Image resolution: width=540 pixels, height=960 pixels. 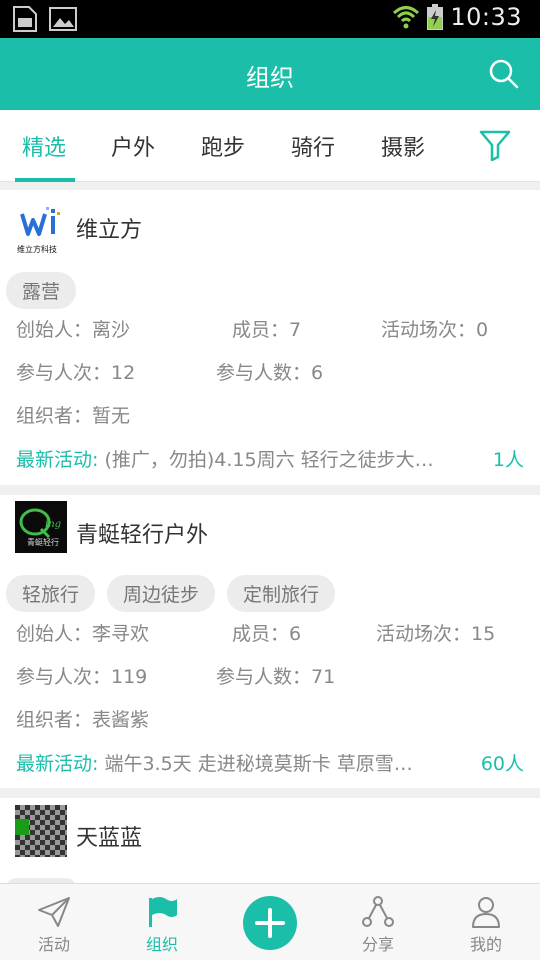 What do you see at coordinates (43, 542) in the screenshot?
I see `org-logo-caption: 青蜓轻行` at bounding box center [43, 542].